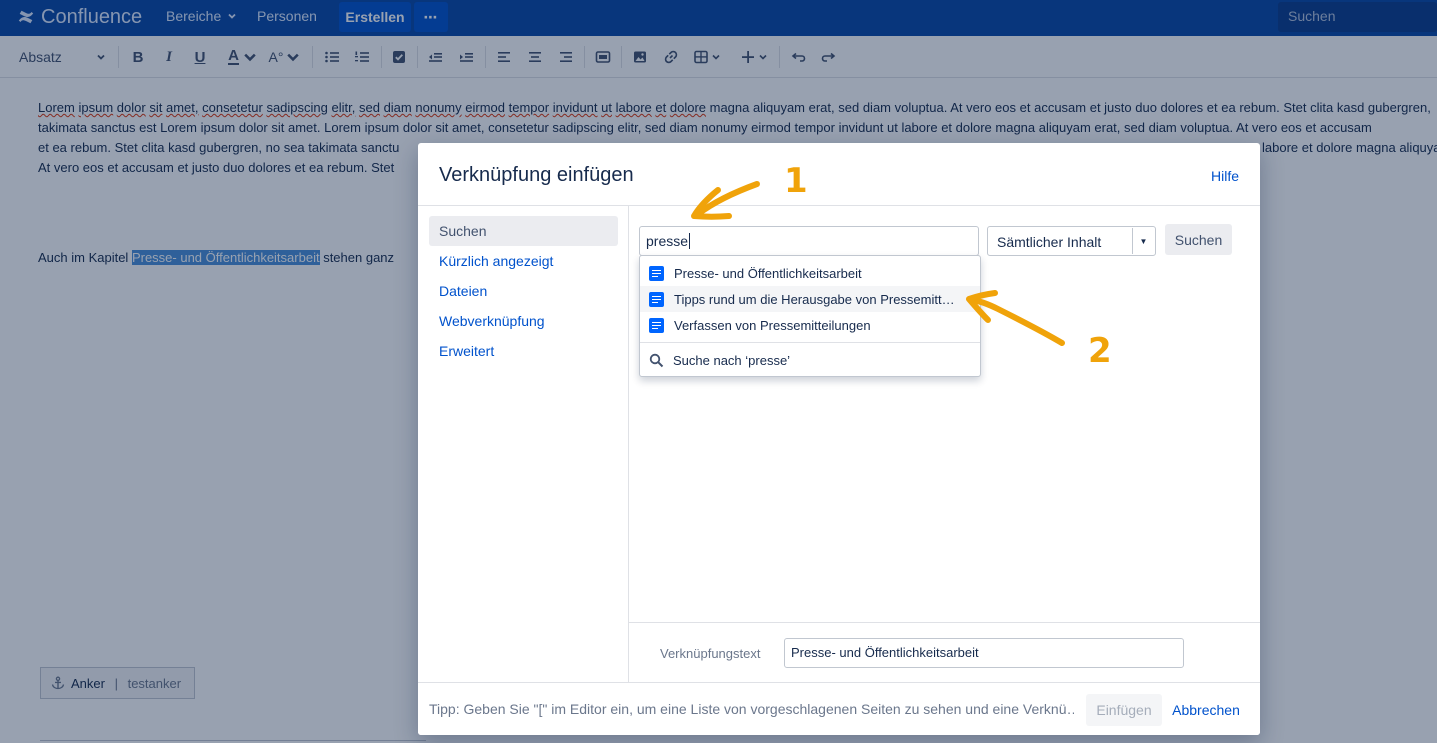  Describe the element at coordinates (768, 273) in the screenshot. I see `suggestion-title: Presse- und Öffentlichkeitsarbeit` at that location.